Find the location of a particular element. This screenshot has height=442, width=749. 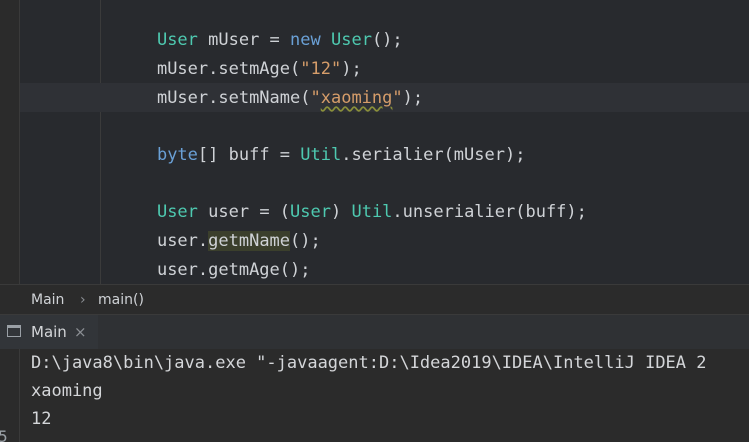

code-line-3: mUser.setmName("xaoming"); is located at coordinates (269, 81).